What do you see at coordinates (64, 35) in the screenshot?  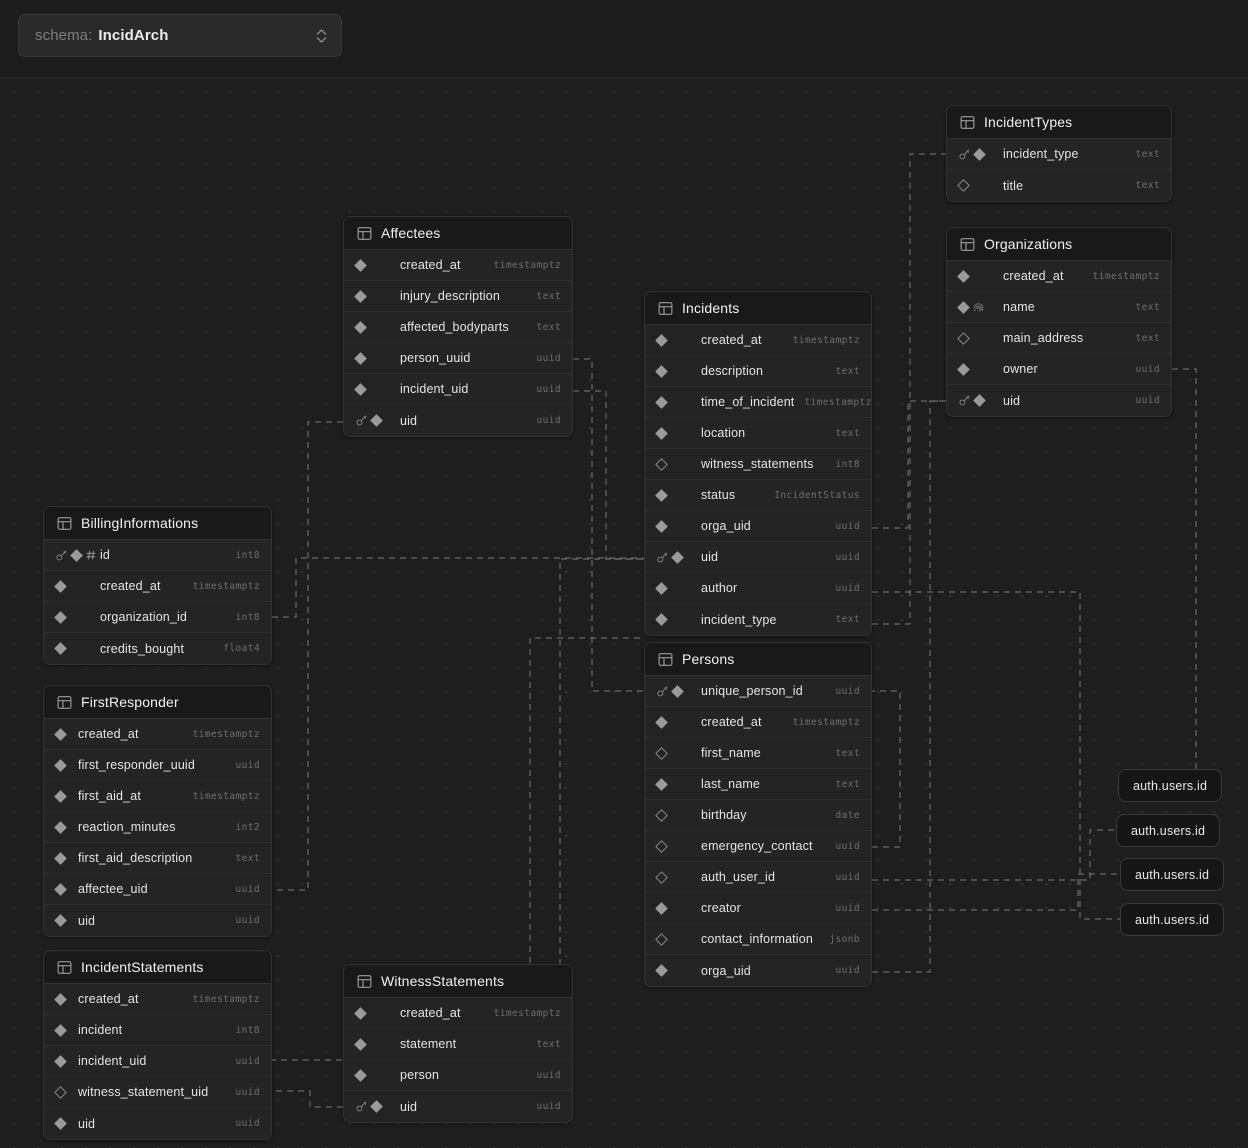 I see `schema-selector-label: schema:` at bounding box center [64, 35].